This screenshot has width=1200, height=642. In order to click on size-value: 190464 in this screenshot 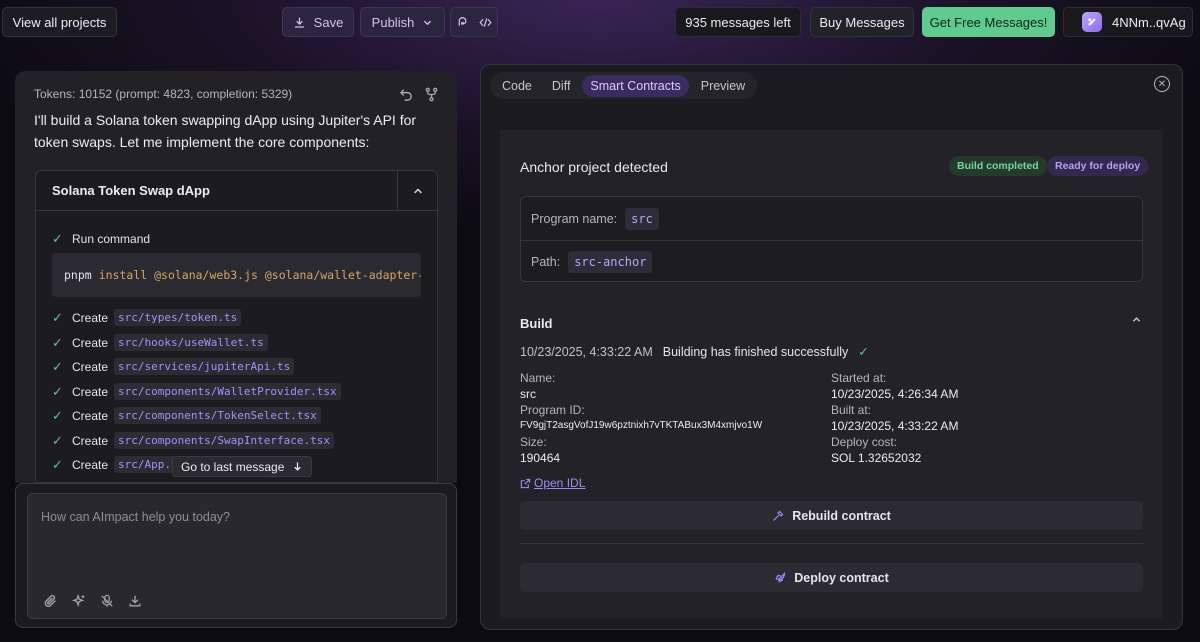, I will do `click(540, 458)`.